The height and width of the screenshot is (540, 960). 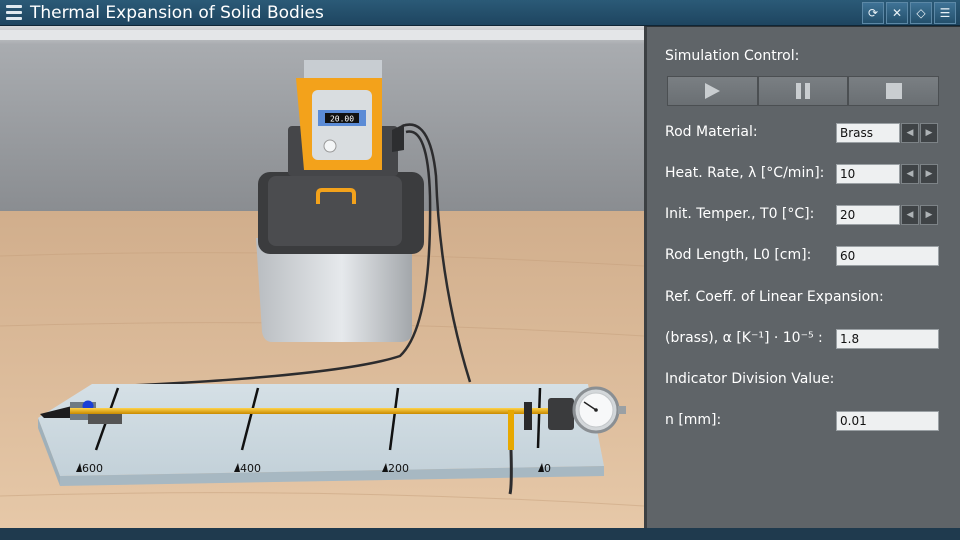 What do you see at coordinates (321, 435) in the screenshot?
I see `measurement-board: 600 400 200 0` at bounding box center [321, 435].